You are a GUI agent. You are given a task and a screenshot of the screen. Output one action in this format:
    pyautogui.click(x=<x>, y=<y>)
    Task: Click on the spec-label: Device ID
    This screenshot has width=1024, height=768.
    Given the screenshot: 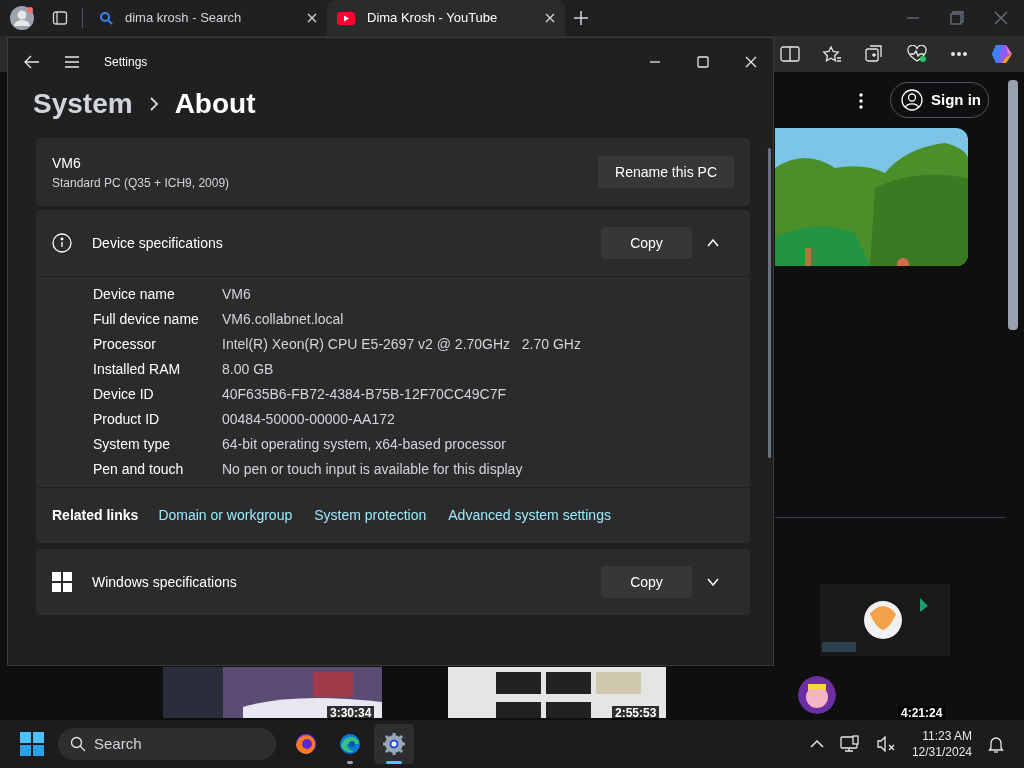 What is the action you would take?
    pyautogui.click(x=124, y=394)
    